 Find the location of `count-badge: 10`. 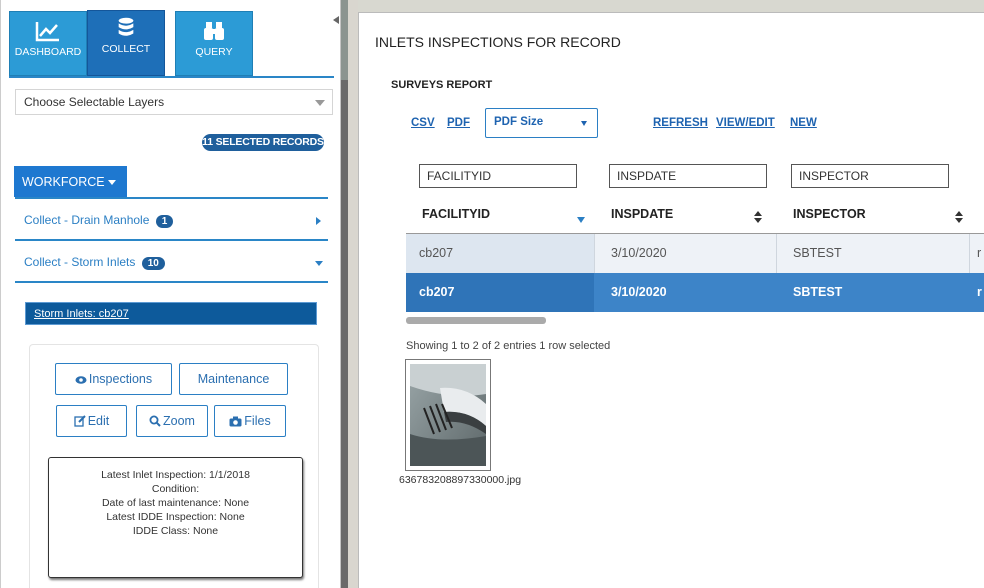

count-badge: 10 is located at coordinates (153, 263).